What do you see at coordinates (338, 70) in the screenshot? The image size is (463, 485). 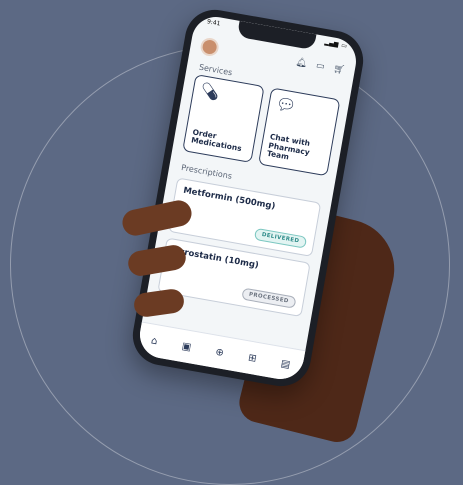 I see `cart-icon: 🛒︎` at bounding box center [338, 70].